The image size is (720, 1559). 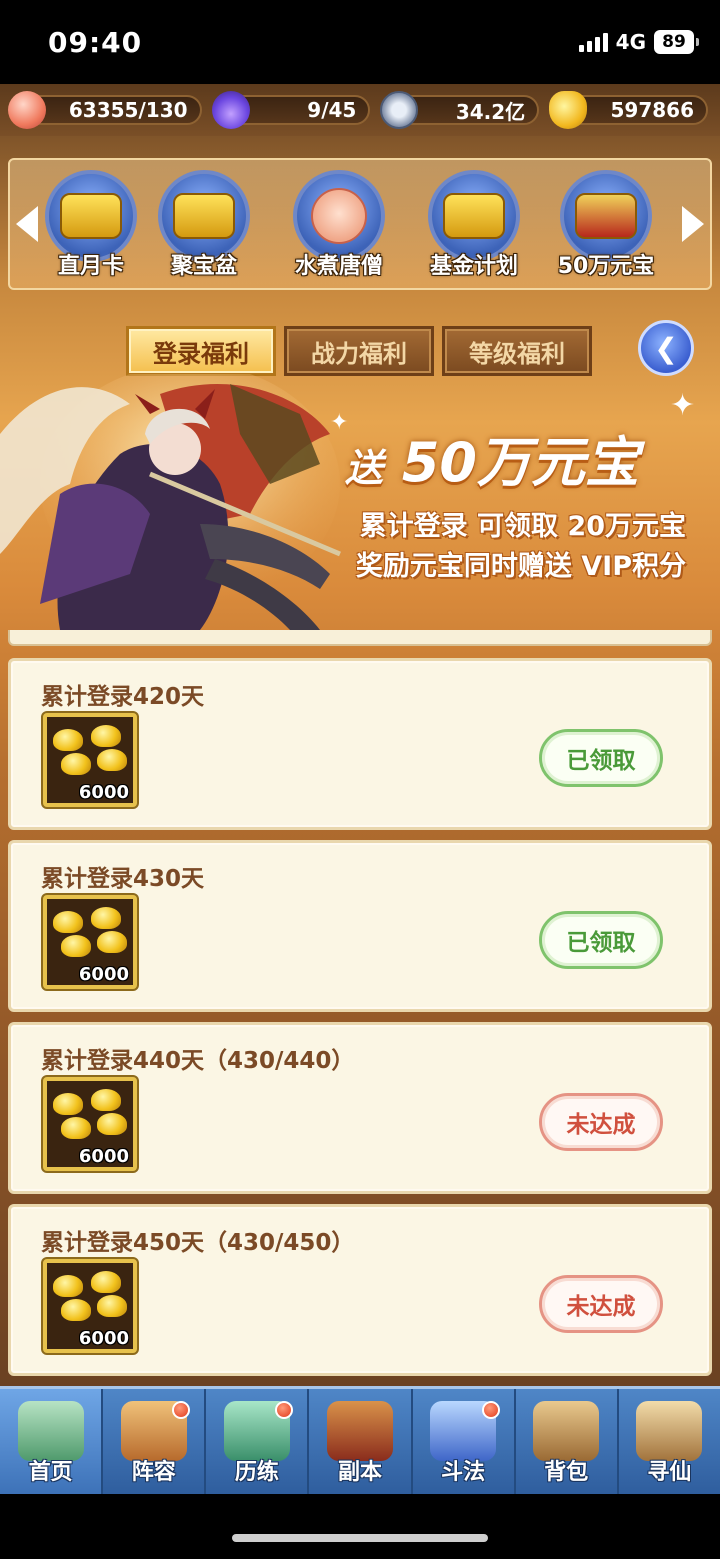 I want to click on resource-value: 597866, so click(x=652, y=110).